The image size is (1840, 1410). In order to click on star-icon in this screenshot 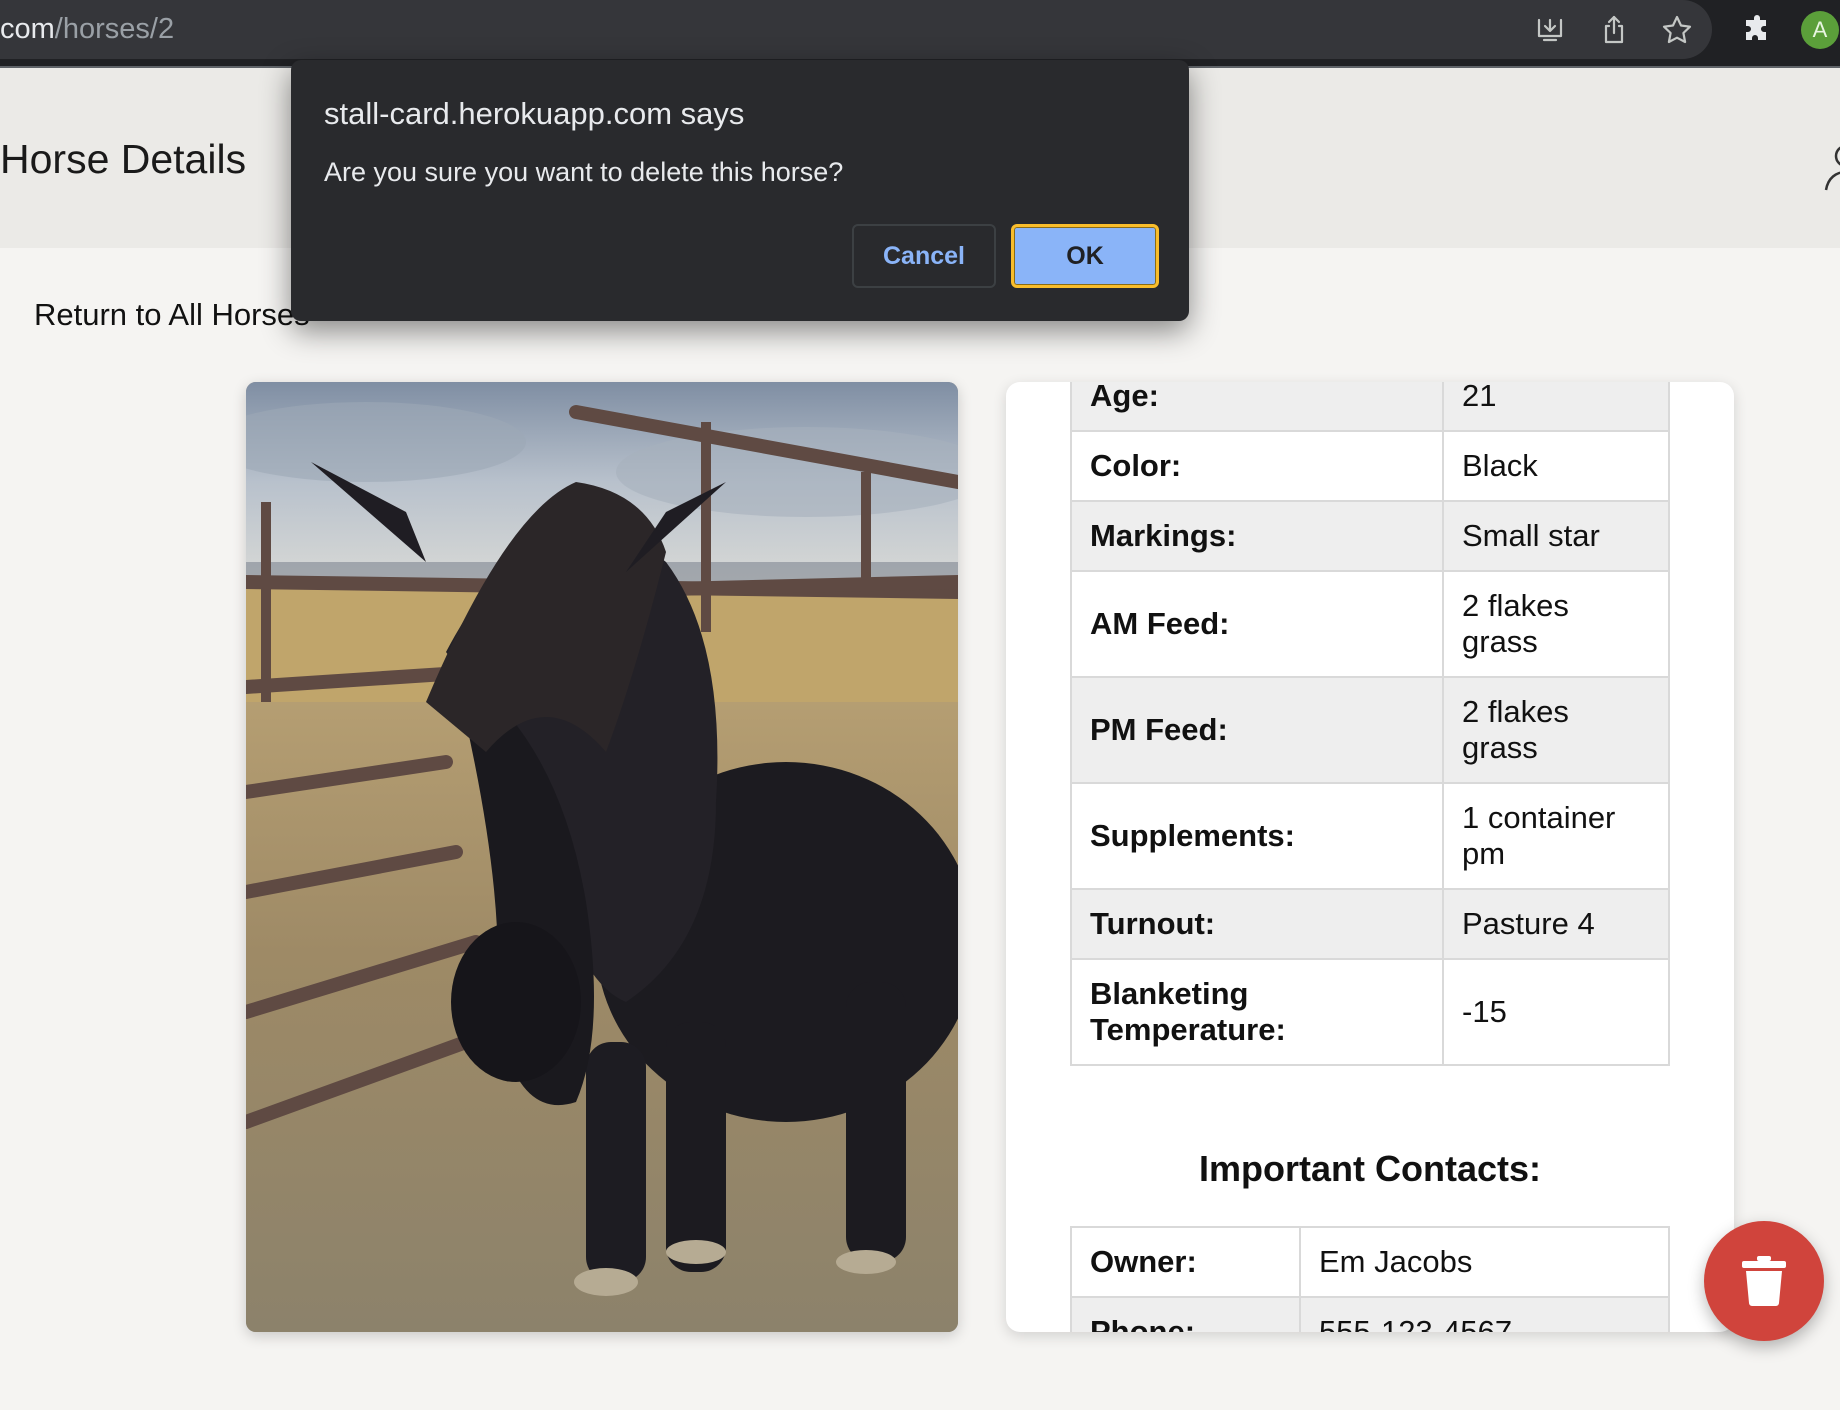, I will do `click(1677, 30)`.